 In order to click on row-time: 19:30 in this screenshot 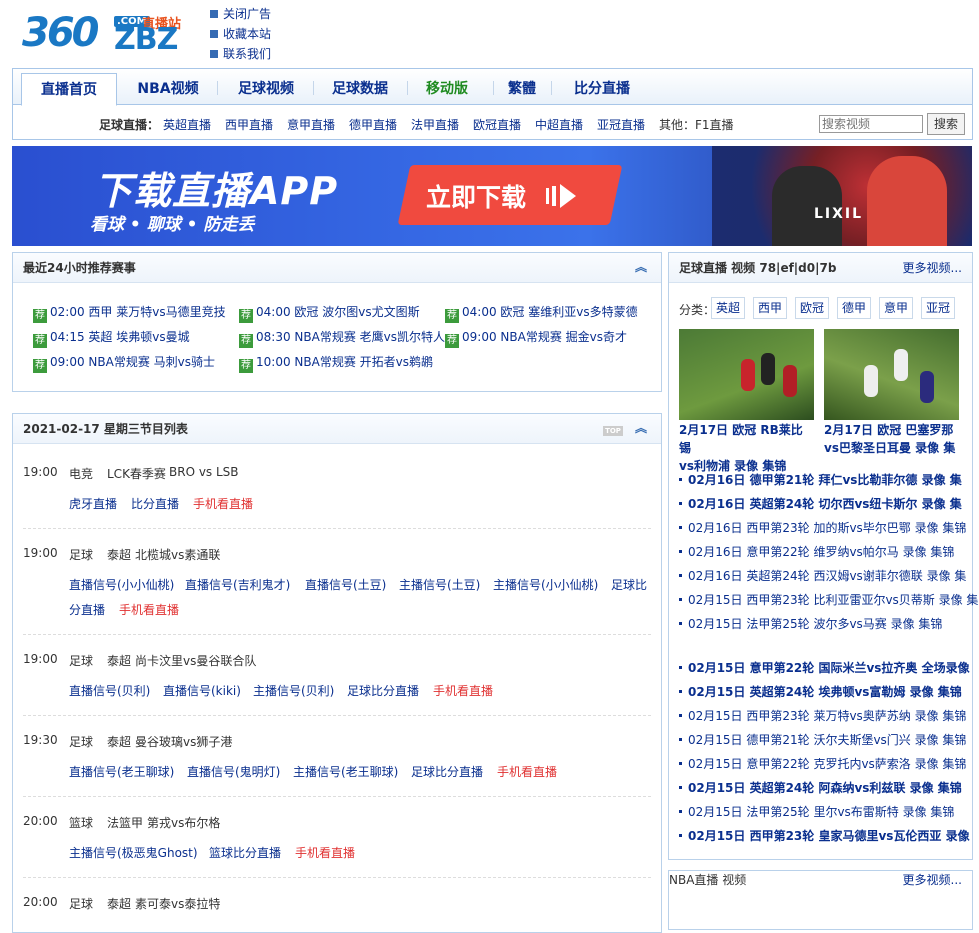, I will do `click(40, 740)`.